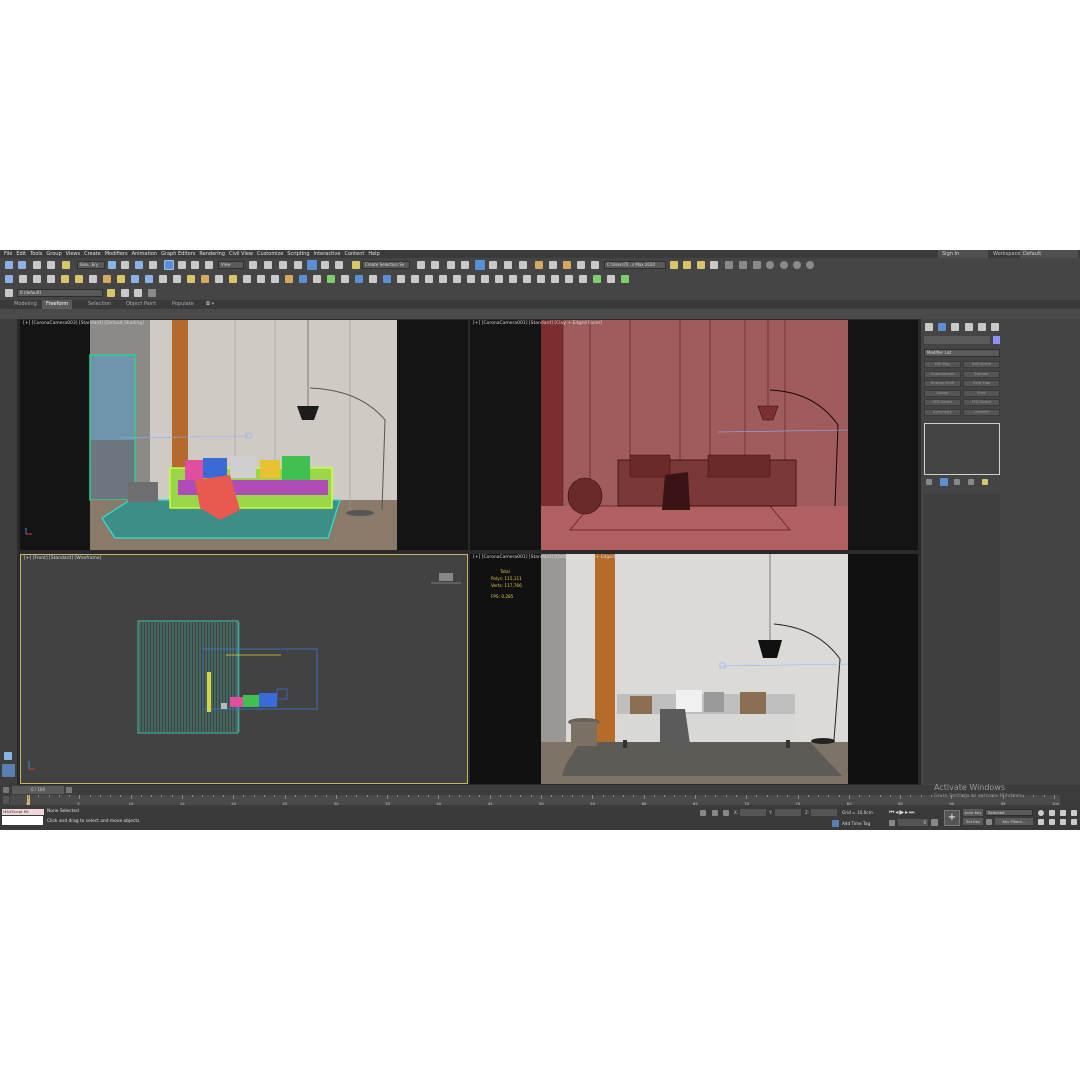 The image size is (1080, 1080). Describe the element at coordinates (485, 279) in the screenshot. I see `corona-tool-35-icon` at that location.